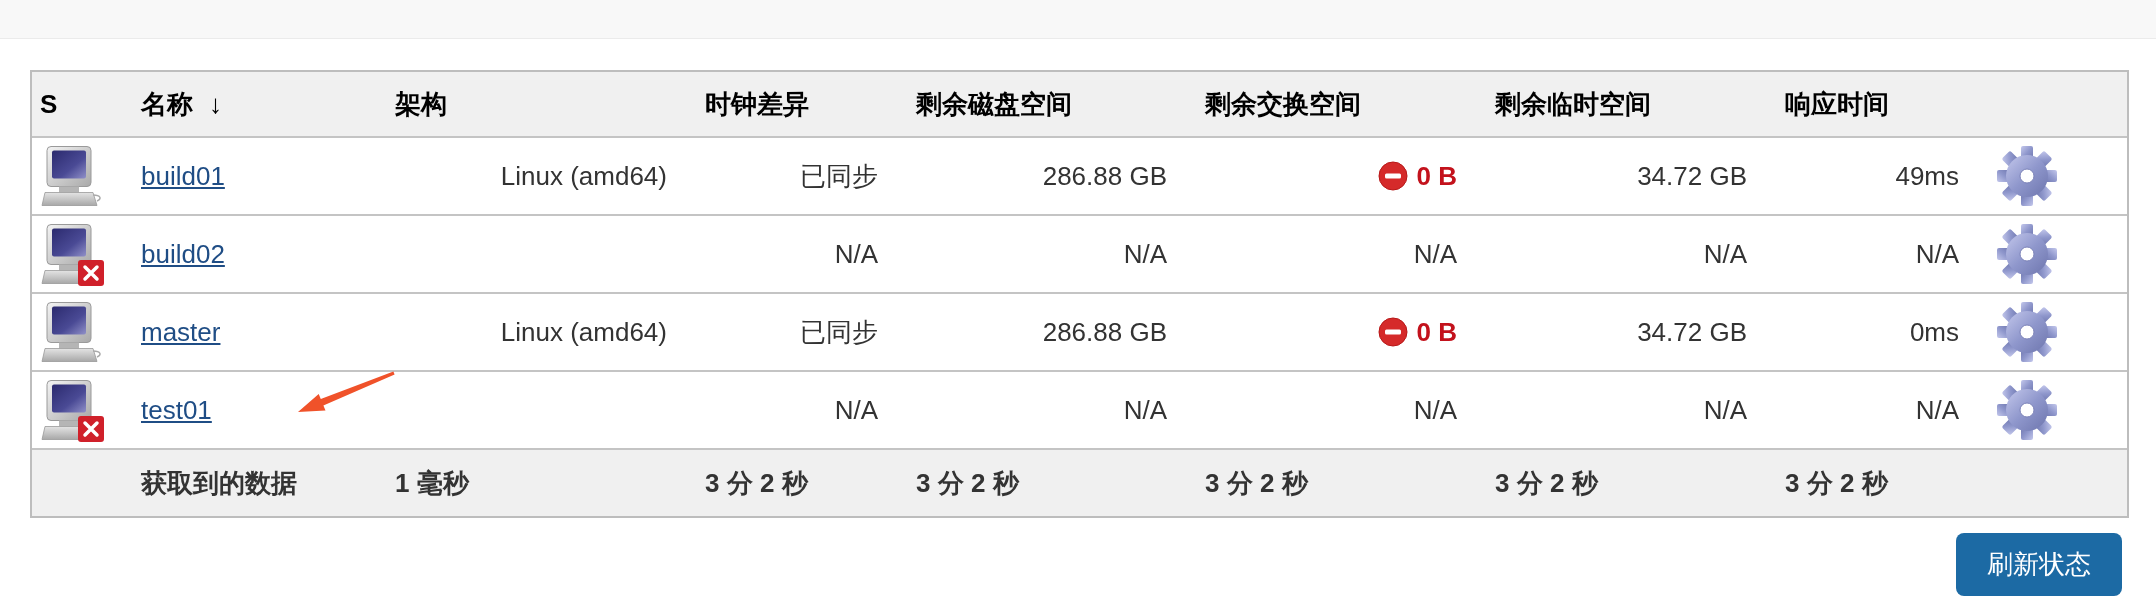  Describe the element at coordinates (215, 104) in the screenshot. I see `sort-arrow-icon: ↓` at that location.